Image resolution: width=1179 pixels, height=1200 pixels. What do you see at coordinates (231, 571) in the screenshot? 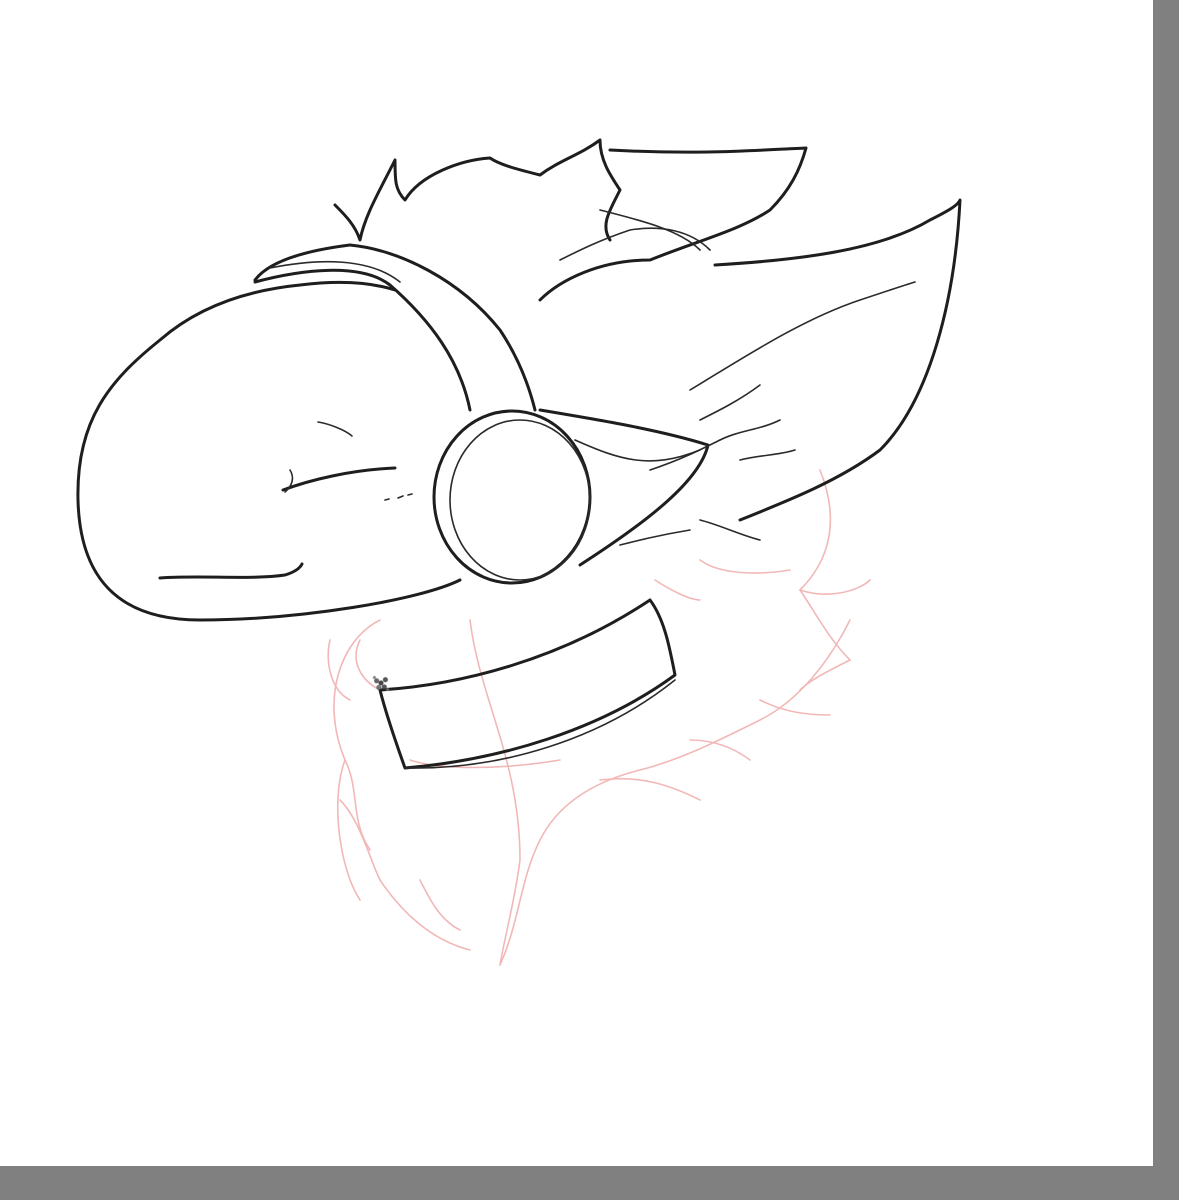
I see `smile` at bounding box center [231, 571].